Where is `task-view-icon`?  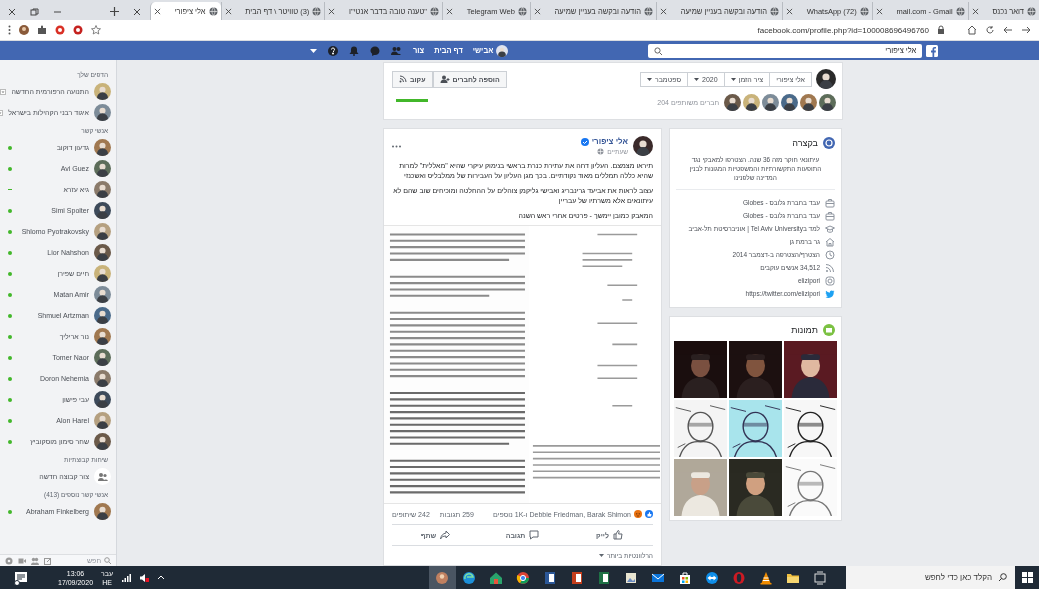 task-view-icon is located at coordinates (820, 577).